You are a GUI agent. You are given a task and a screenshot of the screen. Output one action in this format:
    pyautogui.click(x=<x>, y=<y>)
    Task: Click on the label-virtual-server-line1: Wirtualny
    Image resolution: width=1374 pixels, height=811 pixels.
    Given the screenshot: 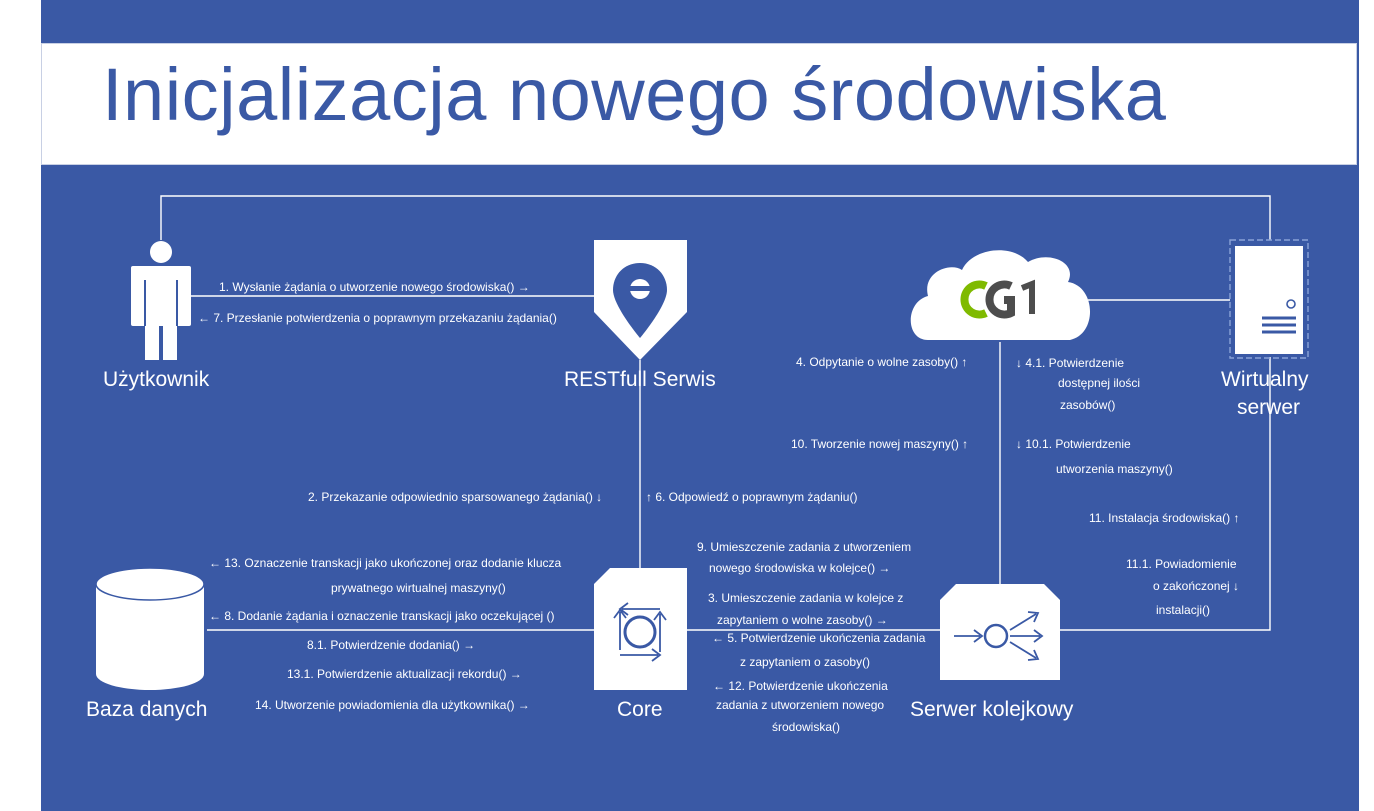 What is the action you would take?
    pyautogui.click(x=1265, y=379)
    